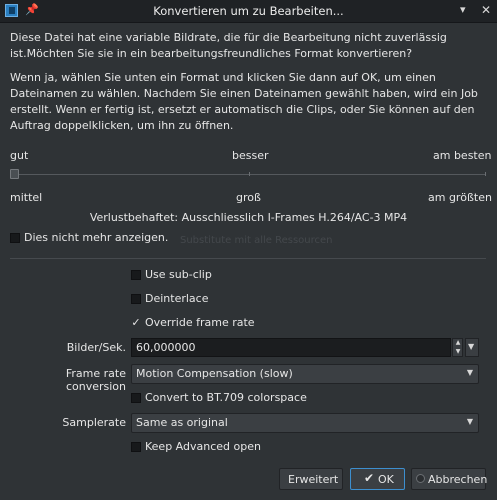 The height and width of the screenshot is (500, 497). What do you see at coordinates (386, 479) in the screenshot?
I see `ok-button-label: OK` at bounding box center [386, 479].